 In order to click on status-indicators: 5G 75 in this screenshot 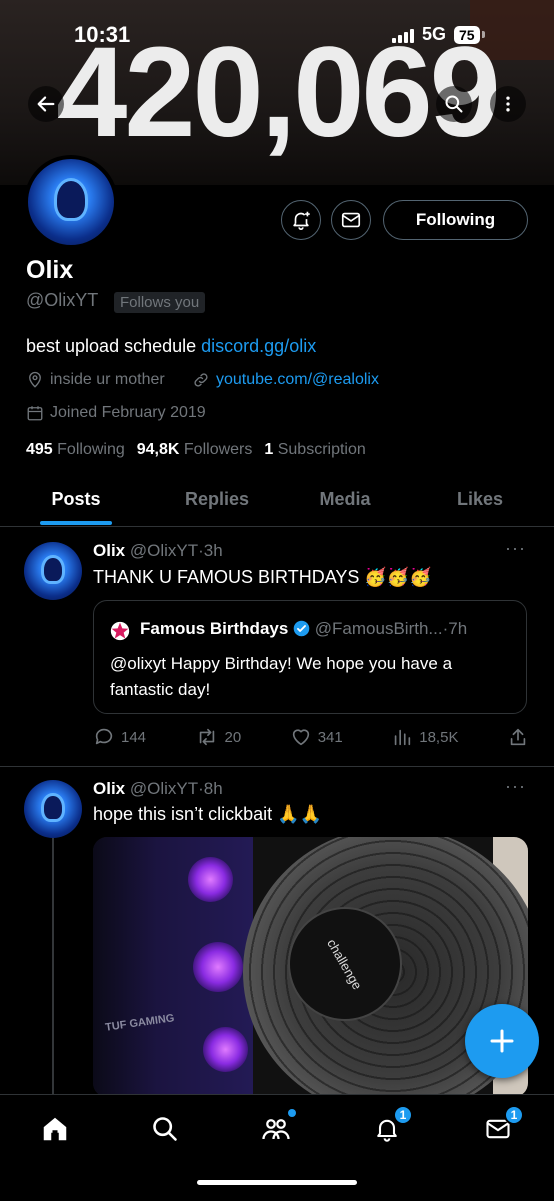, I will do `click(438, 34)`.